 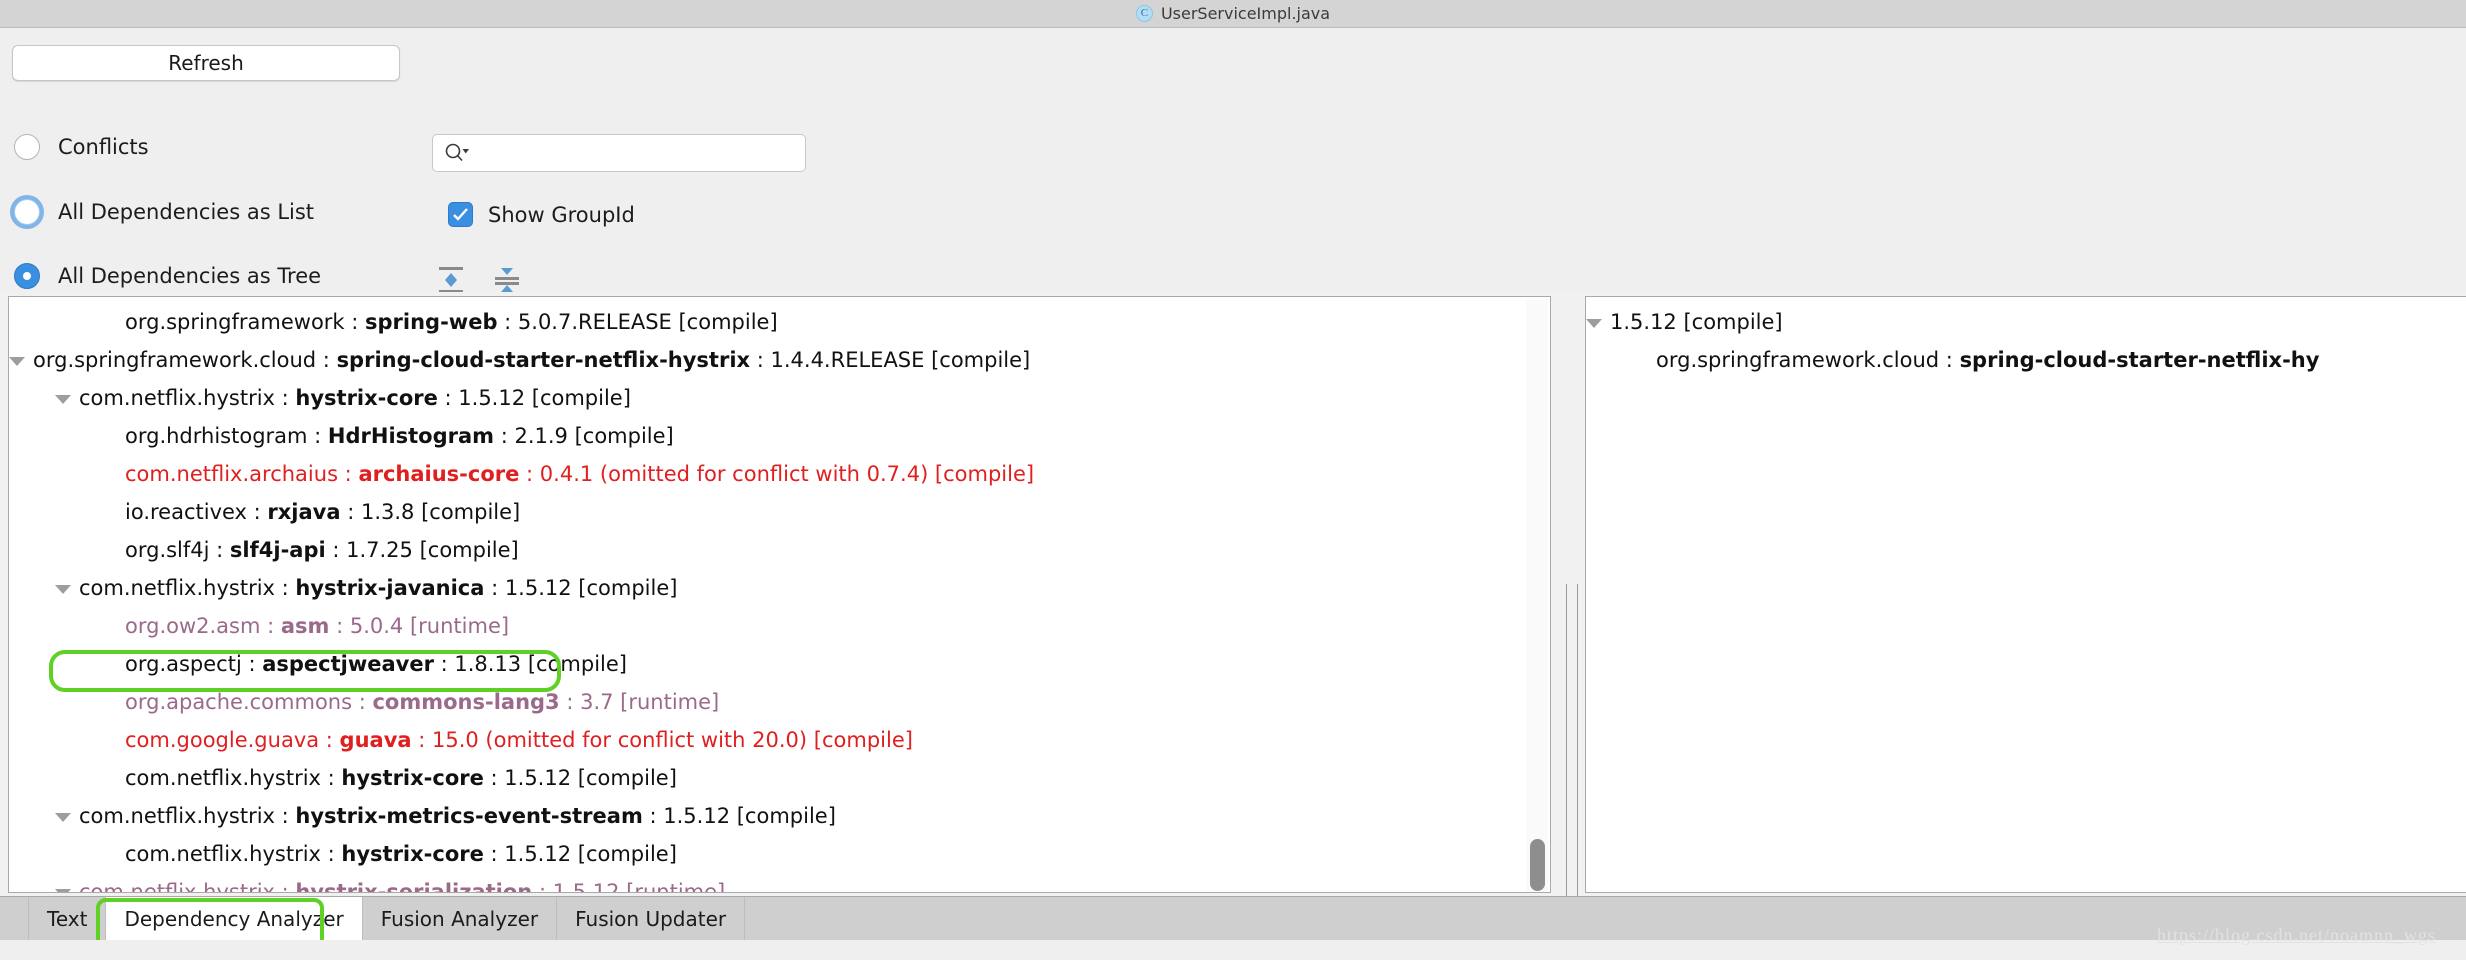 I want to click on collapse-all-icon, so click(x=507, y=280).